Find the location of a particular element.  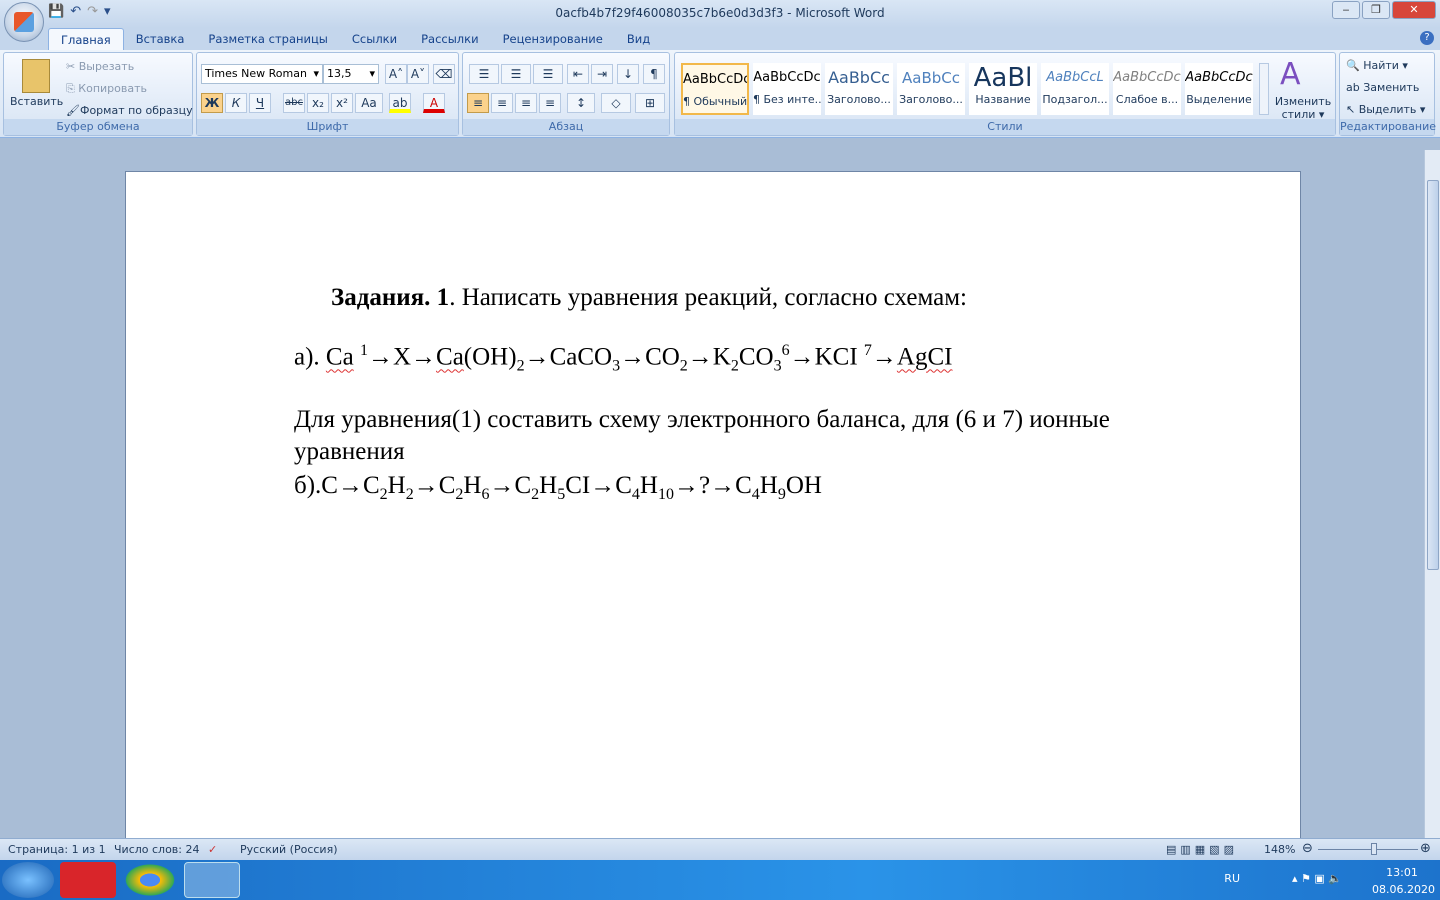

zoom-in-button: ⊕ is located at coordinates (1425, 848).